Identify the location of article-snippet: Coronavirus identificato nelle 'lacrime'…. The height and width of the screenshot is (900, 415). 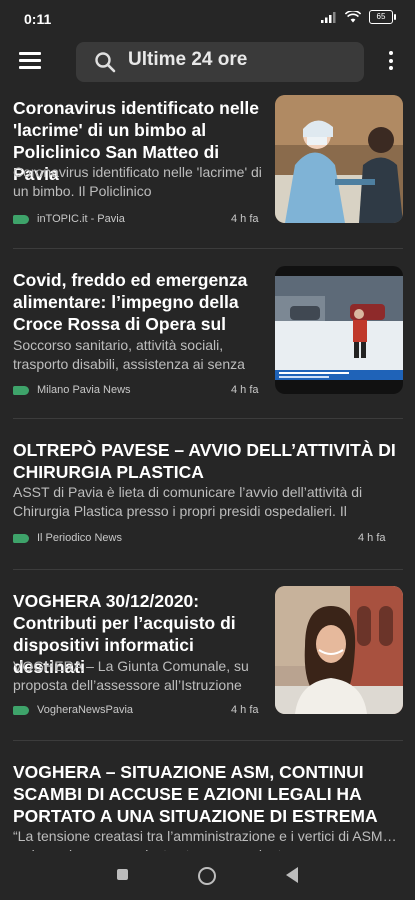
(137, 181).